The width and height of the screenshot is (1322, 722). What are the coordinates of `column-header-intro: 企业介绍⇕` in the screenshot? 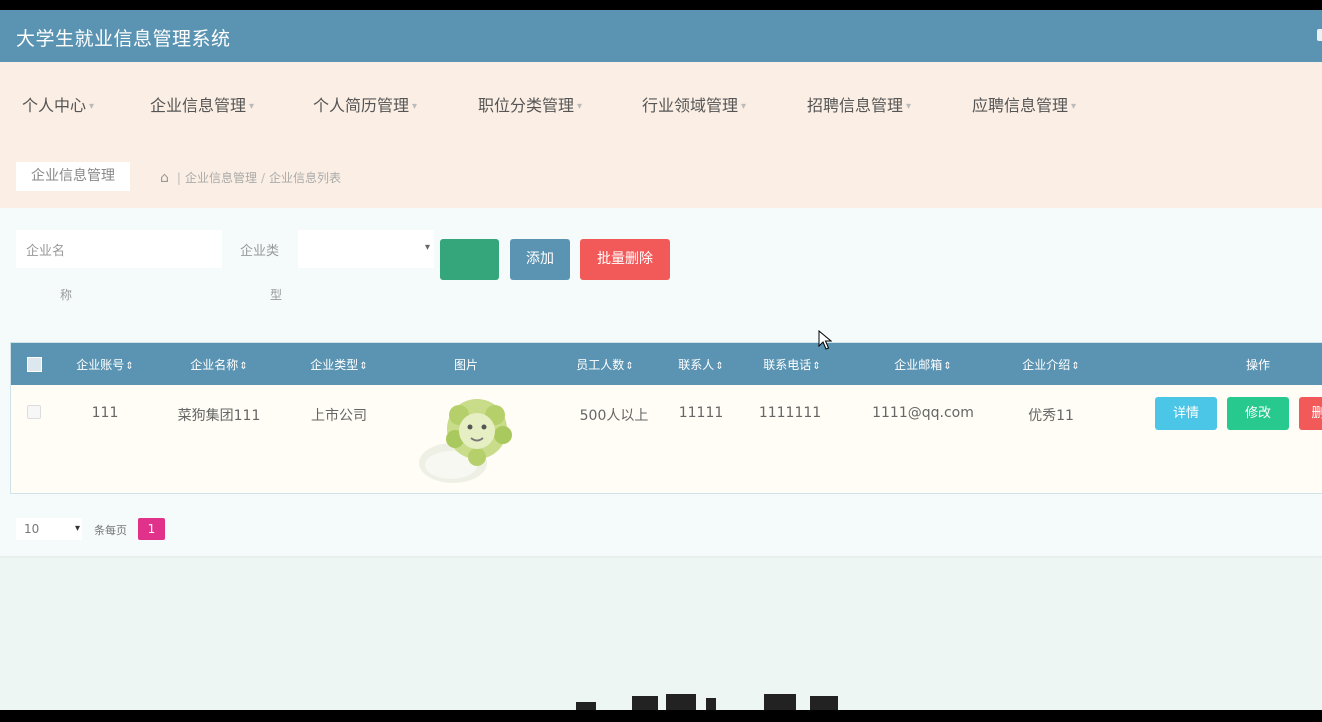 It's located at (1050, 364).